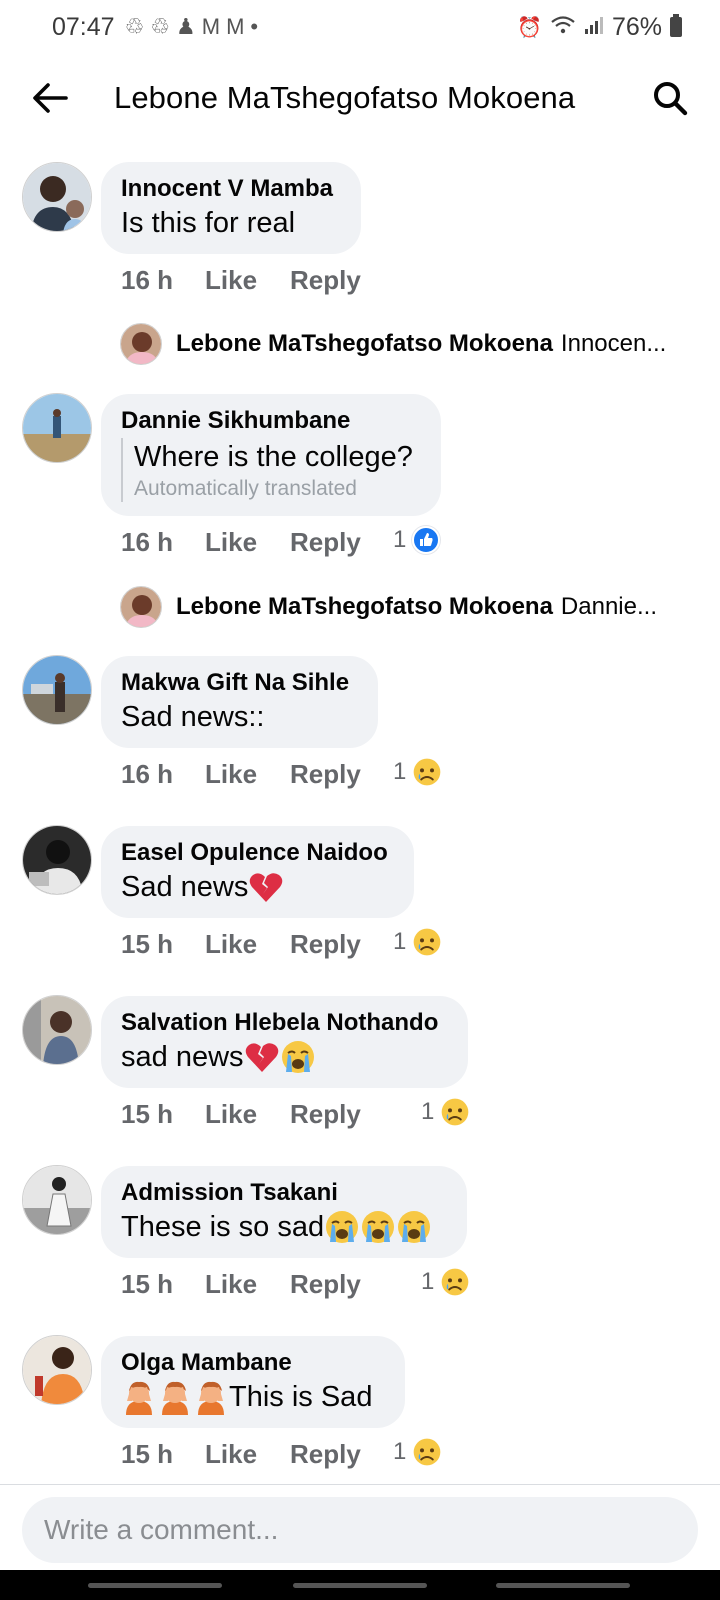 This screenshot has width=720, height=1600. I want to click on comment-author: Dannie Sikhumbane, so click(271, 421).